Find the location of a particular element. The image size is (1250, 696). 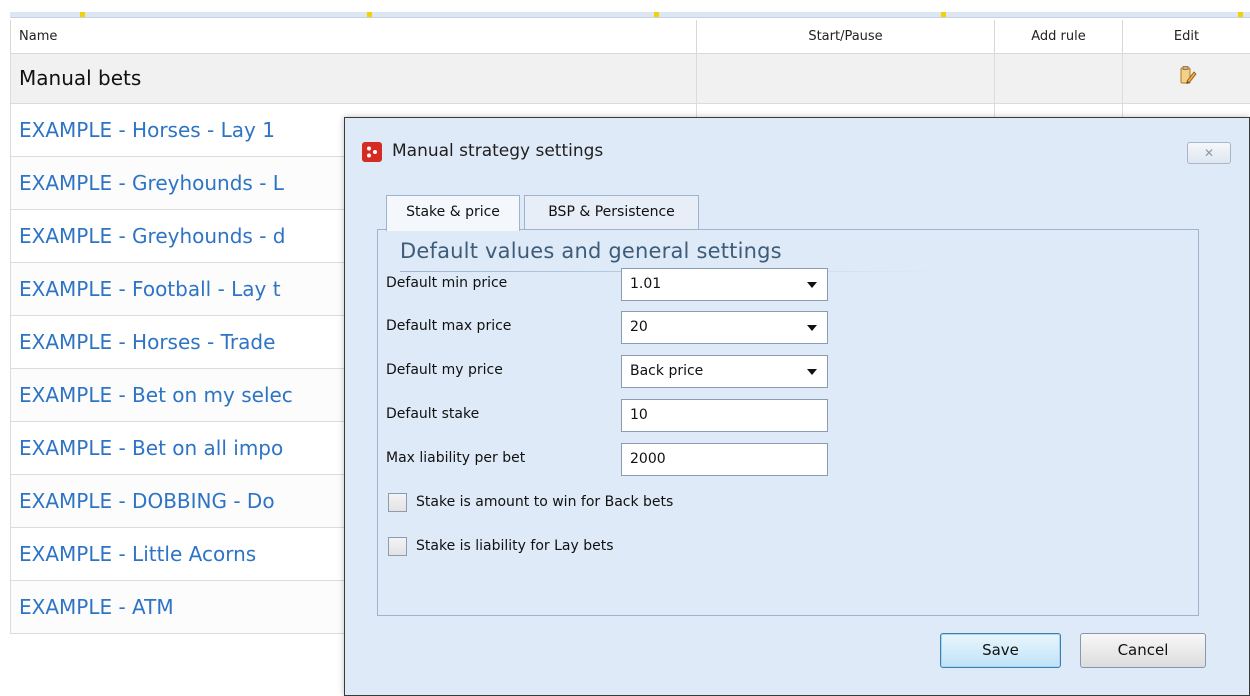

column-header-name: Name is located at coordinates (353, 37).